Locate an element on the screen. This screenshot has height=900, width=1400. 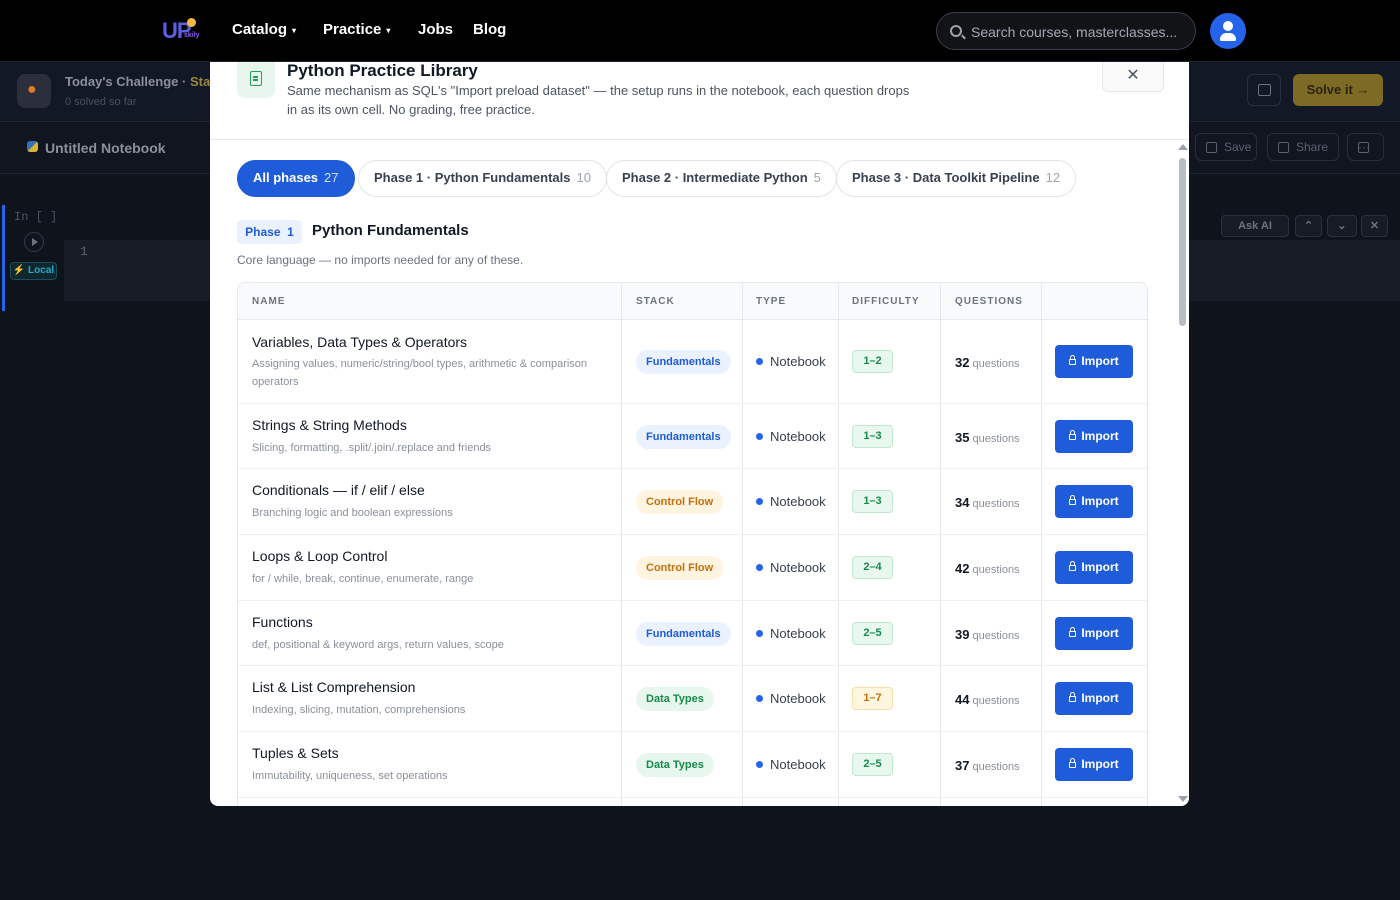
difficulty-badge: 1–2 is located at coordinates (872, 361).